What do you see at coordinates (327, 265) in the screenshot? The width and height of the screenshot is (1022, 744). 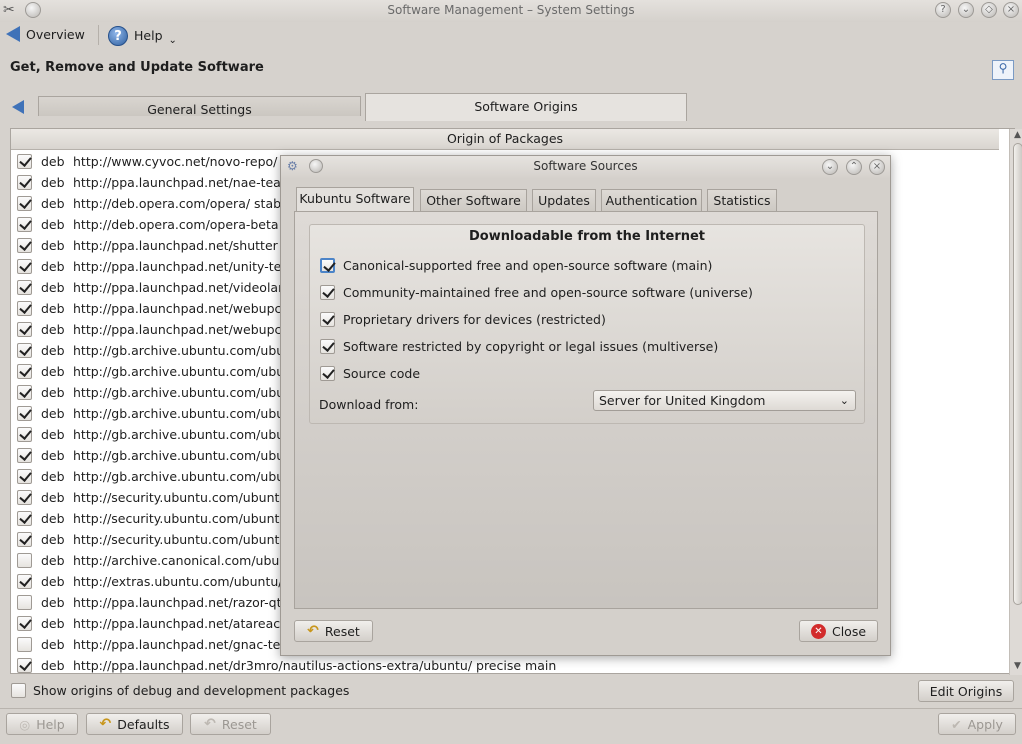 I see `option-main-checkbox` at bounding box center [327, 265].